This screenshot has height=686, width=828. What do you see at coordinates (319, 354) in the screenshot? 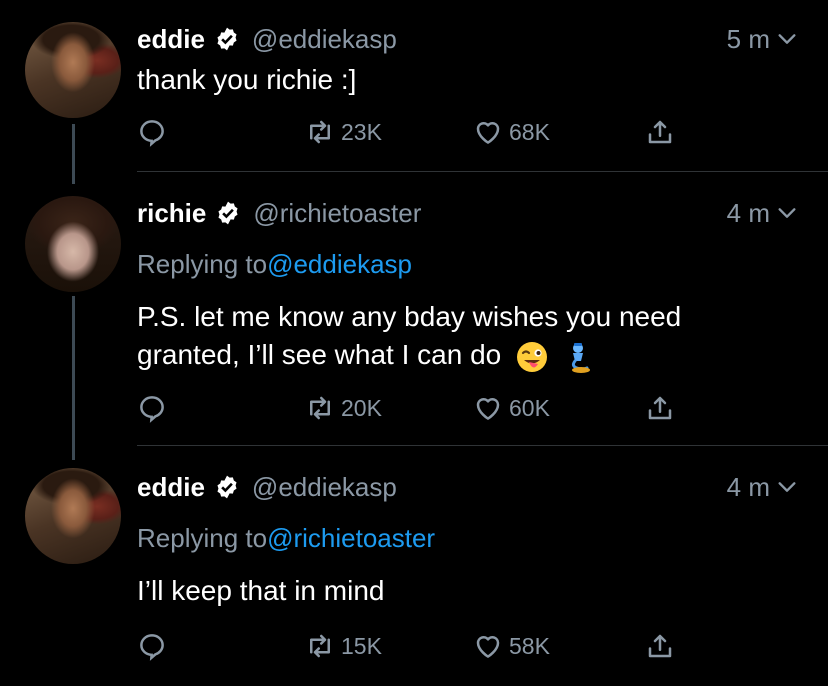
I see `tweet-text-line: granted, I’ll see what I can do` at bounding box center [319, 354].